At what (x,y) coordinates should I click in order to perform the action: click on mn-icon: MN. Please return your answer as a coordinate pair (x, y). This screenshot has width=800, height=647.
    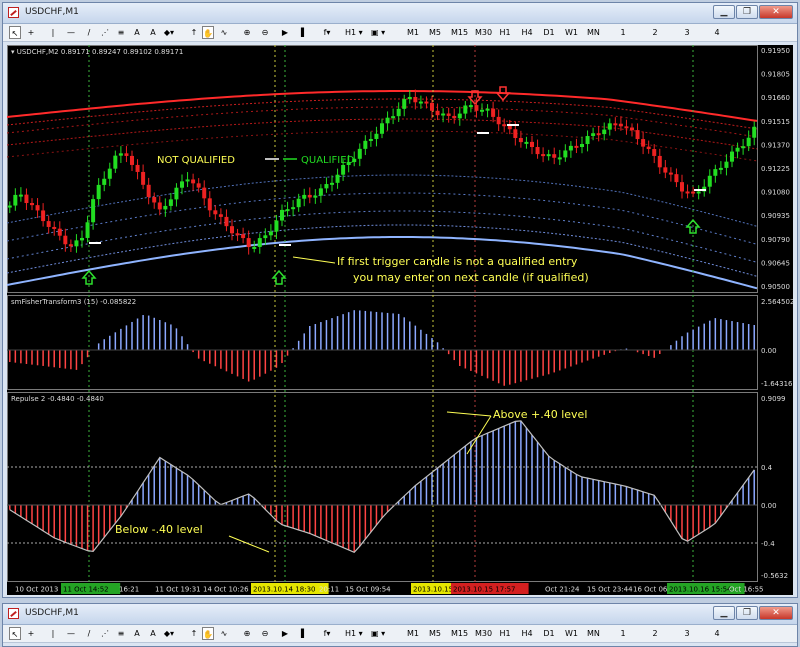
    Looking at the image, I should click on (593, 32).